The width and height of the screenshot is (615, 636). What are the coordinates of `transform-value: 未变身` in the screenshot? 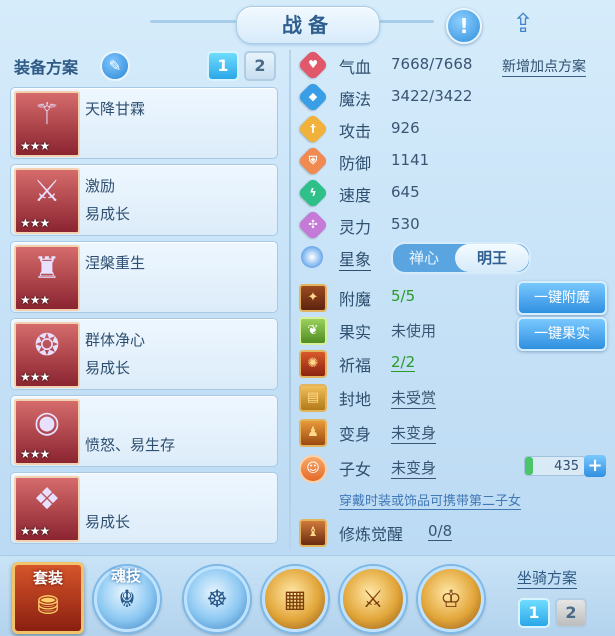 It's located at (414, 433).